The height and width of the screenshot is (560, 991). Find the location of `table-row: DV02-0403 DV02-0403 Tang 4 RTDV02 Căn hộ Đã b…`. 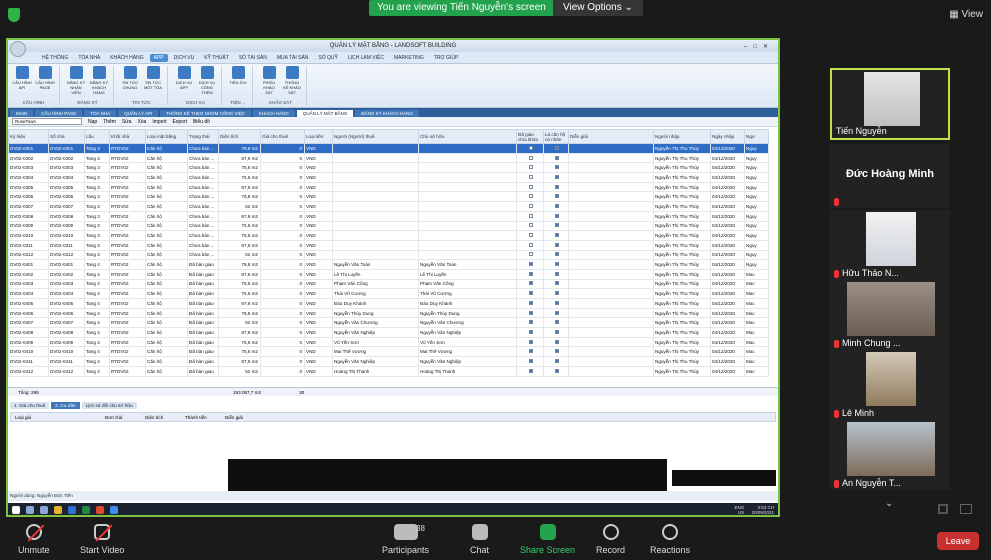

table-row: DV02-0403 DV02-0403 Tang 4 RTDV02 Căn hộ Đã b… is located at coordinates (388, 284).